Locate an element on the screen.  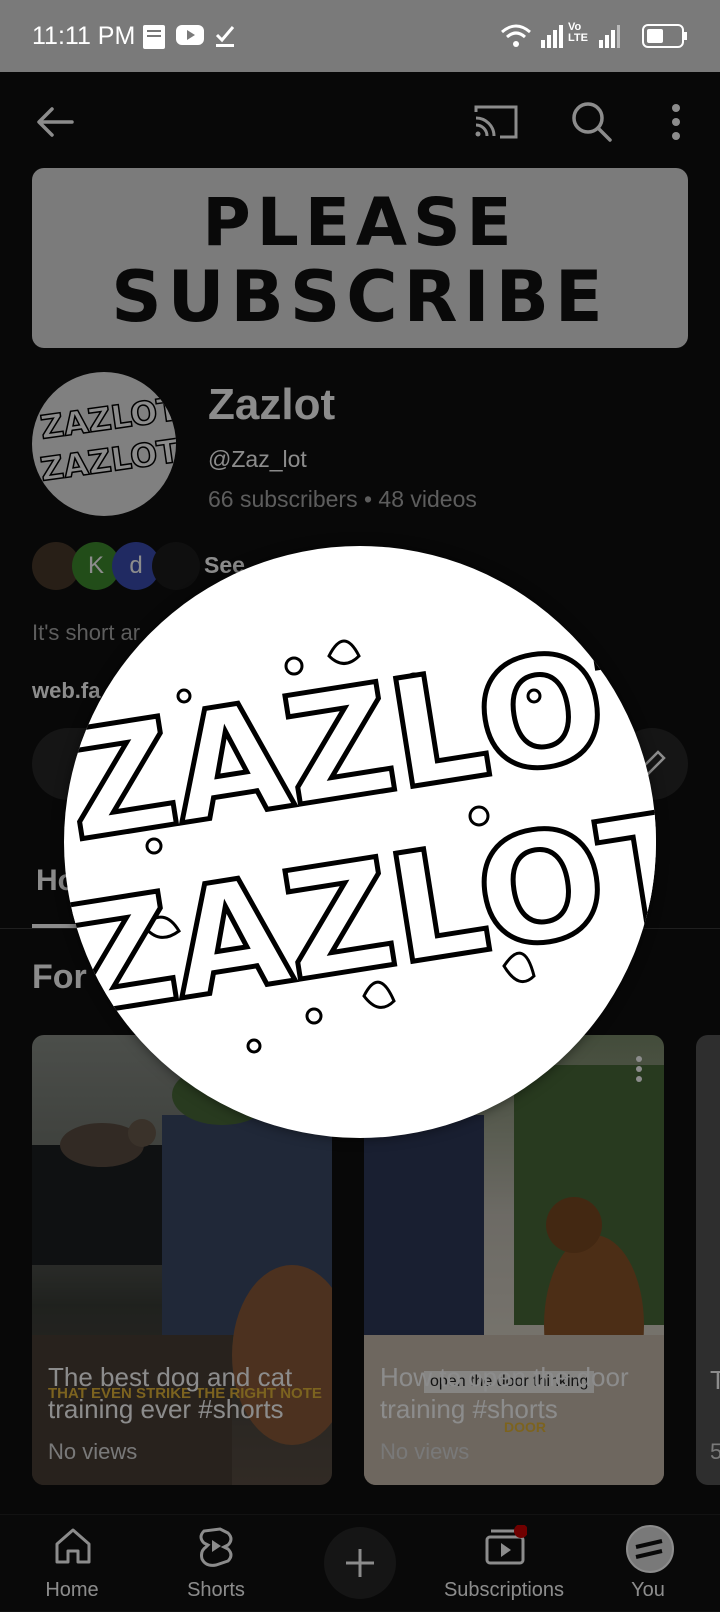
bible-app-icon is located at coordinates (154, 39).